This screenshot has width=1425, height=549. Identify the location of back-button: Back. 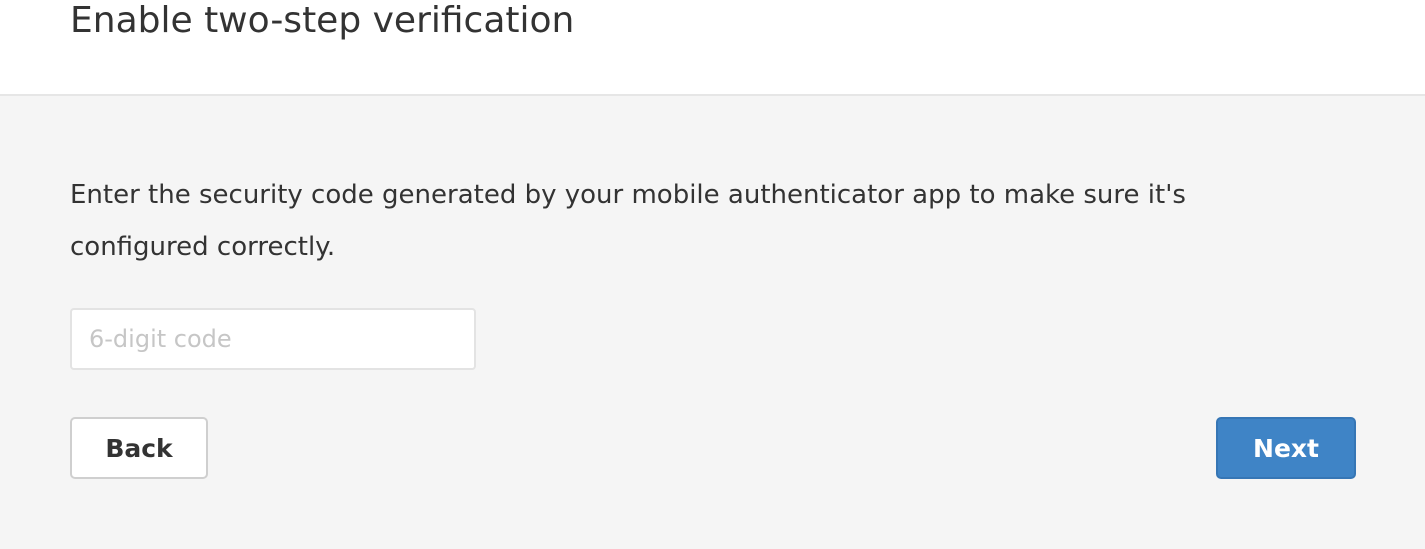
(139, 448).